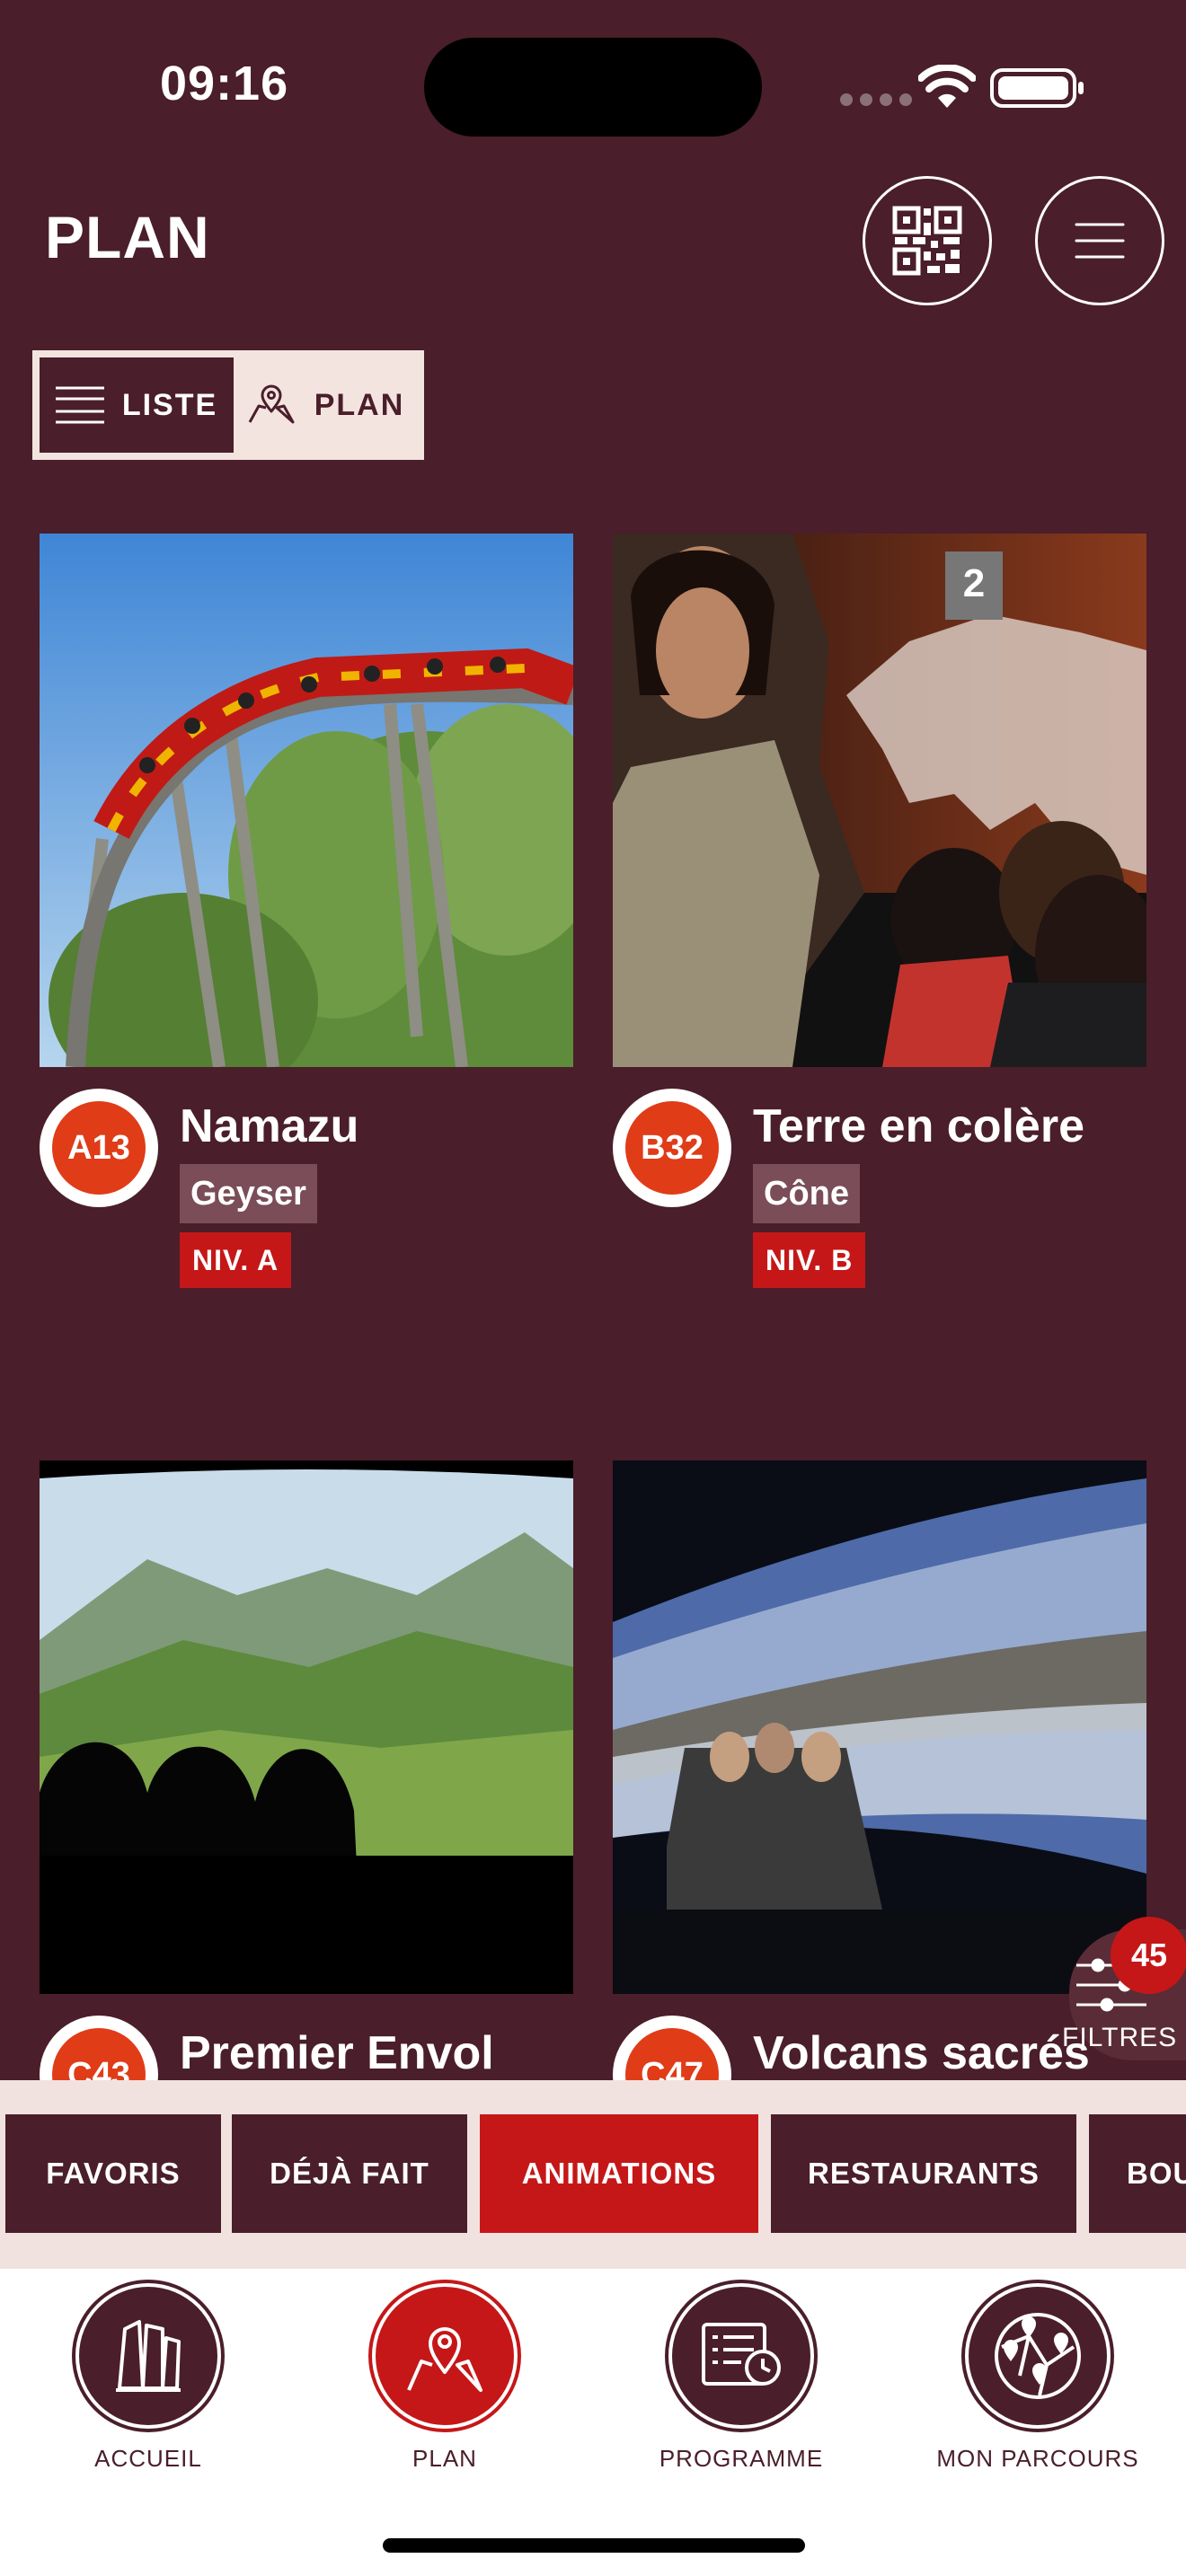  I want to click on attraction-name: Namazu, so click(269, 1126).